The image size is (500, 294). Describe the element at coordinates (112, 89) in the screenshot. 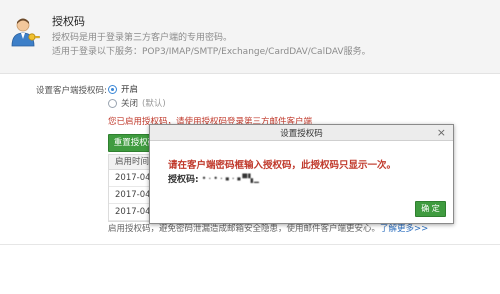

I see `radio-enable-indicator` at that location.